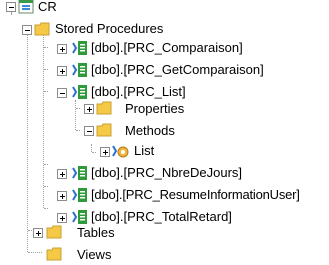 The height and width of the screenshot is (265, 329). I want to click on tree-node-procedure: [dbo].[PRC_GetComparaison], so click(150, 70).